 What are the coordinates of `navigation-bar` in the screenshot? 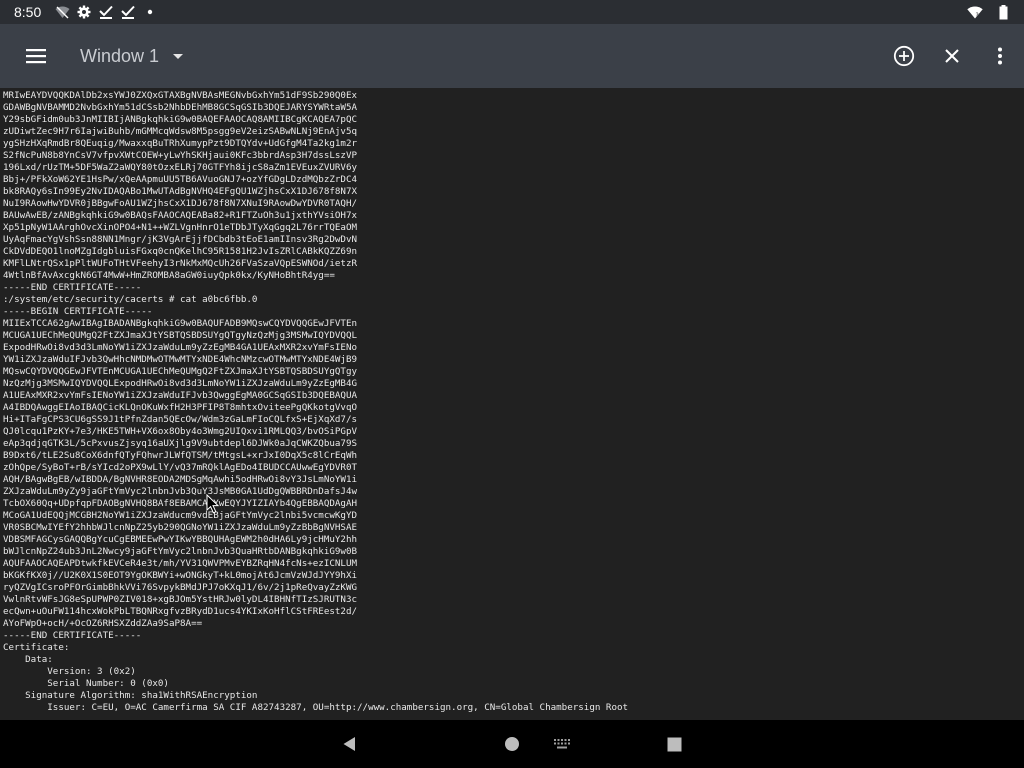 It's located at (512, 744).